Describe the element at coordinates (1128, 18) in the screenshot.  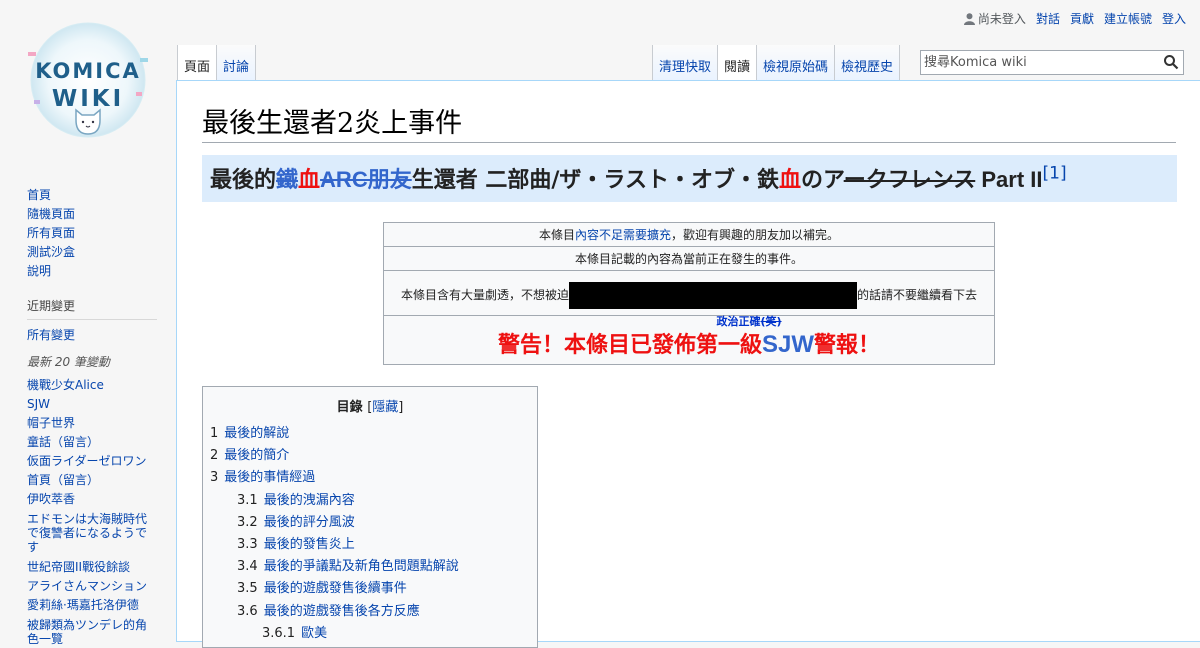
I see `create-account-link: 建立帳號` at that location.